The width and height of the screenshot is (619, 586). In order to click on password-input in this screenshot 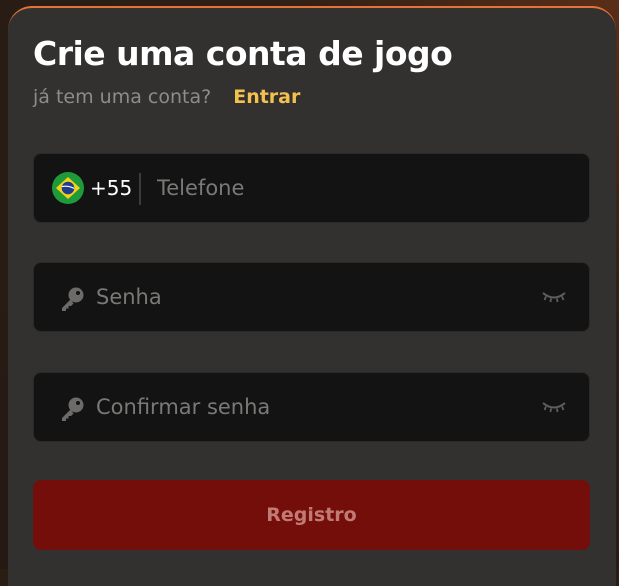, I will do `click(311, 297)`.